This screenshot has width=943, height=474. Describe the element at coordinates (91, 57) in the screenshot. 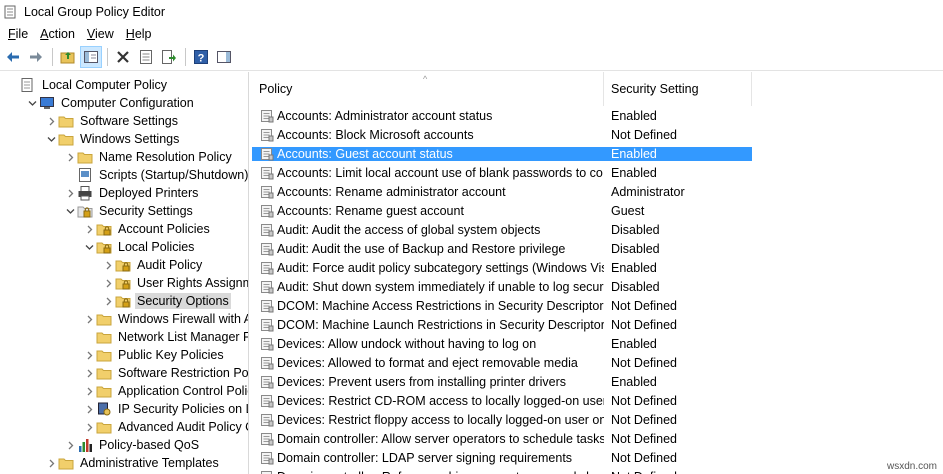

I see `show-hide-console-tree-button` at that location.